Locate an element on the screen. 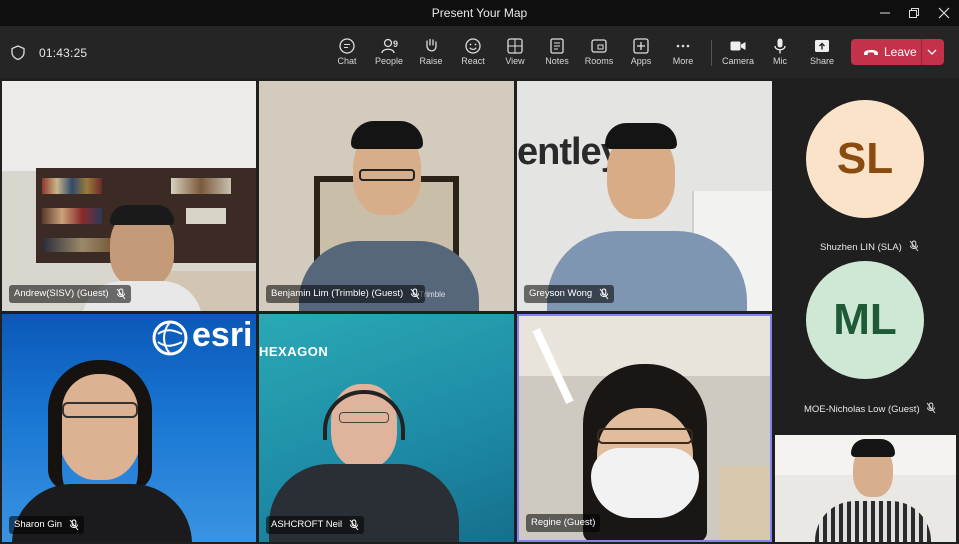 Image resolution: width=959 pixels, height=544 pixels. video-tile-greyson: entley Greyson Wong is located at coordinates (644, 196).